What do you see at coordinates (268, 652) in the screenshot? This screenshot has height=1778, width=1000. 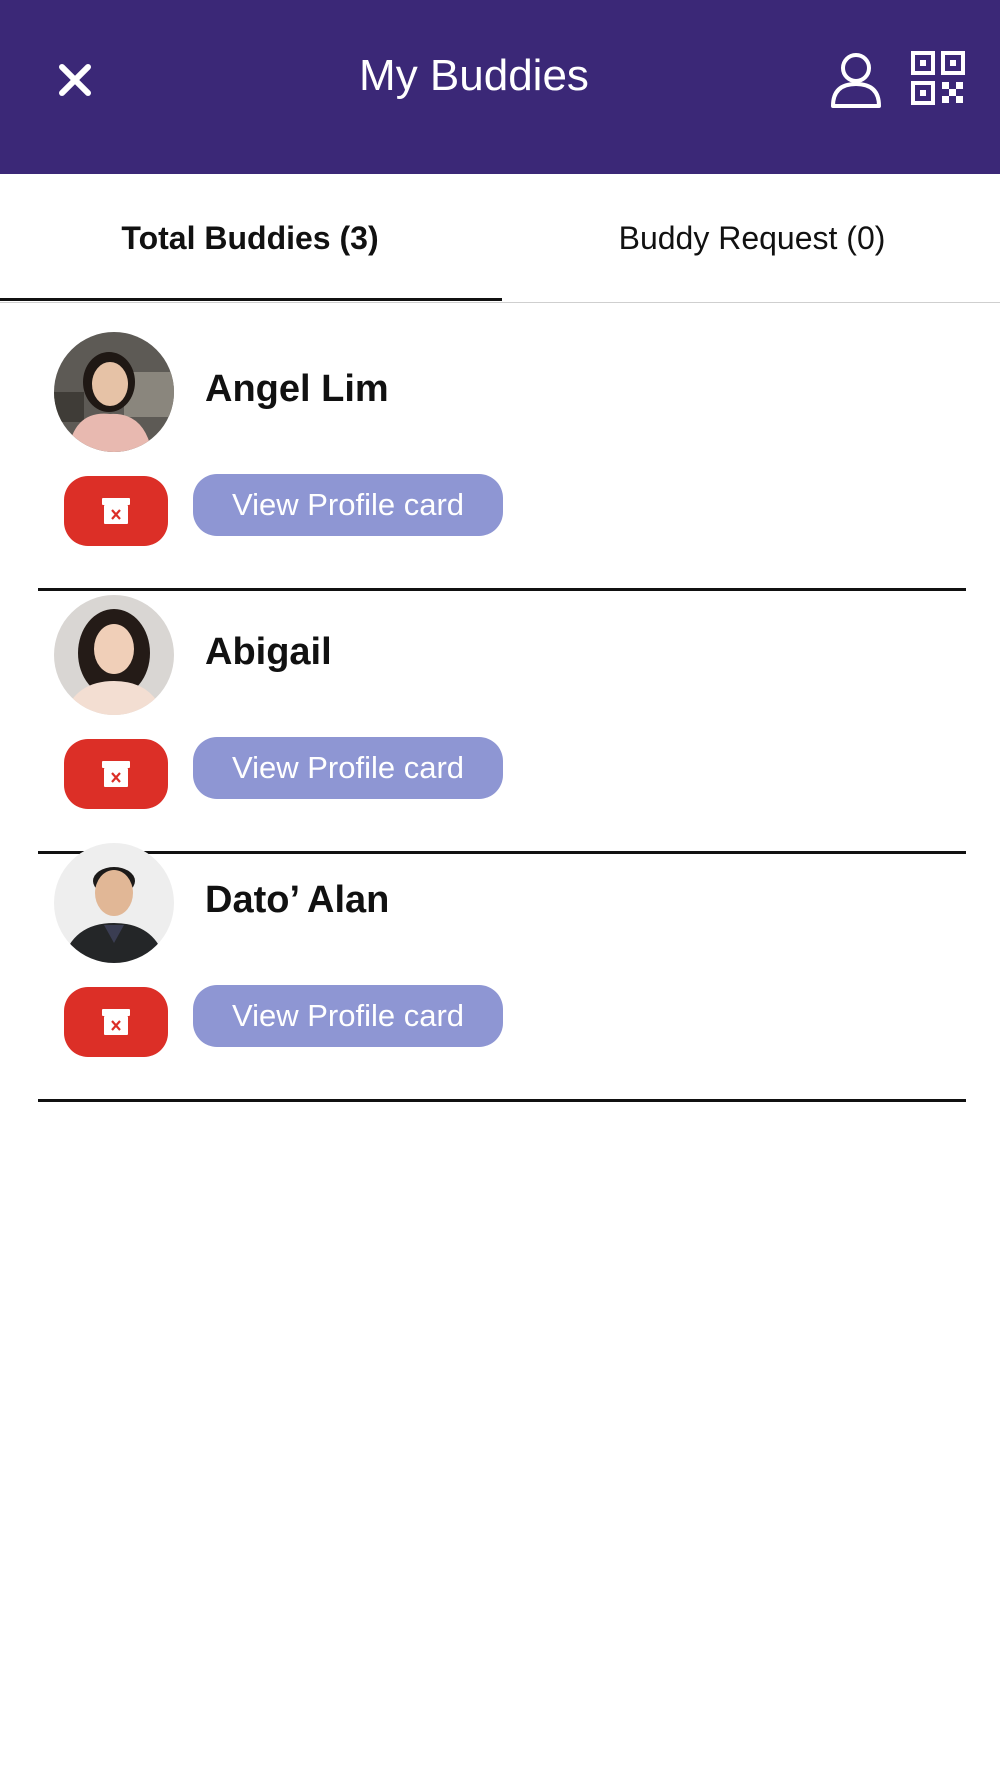 I see `buddy-name: Abigail` at bounding box center [268, 652].